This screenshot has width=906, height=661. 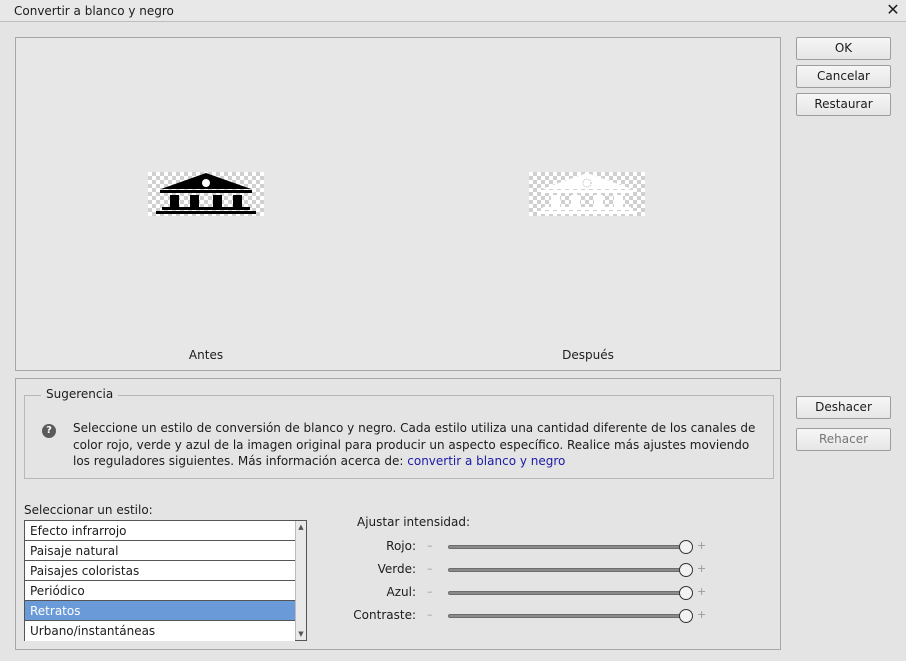 What do you see at coordinates (401, 592) in the screenshot?
I see `slider-label: Azul:` at bounding box center [401, 592].